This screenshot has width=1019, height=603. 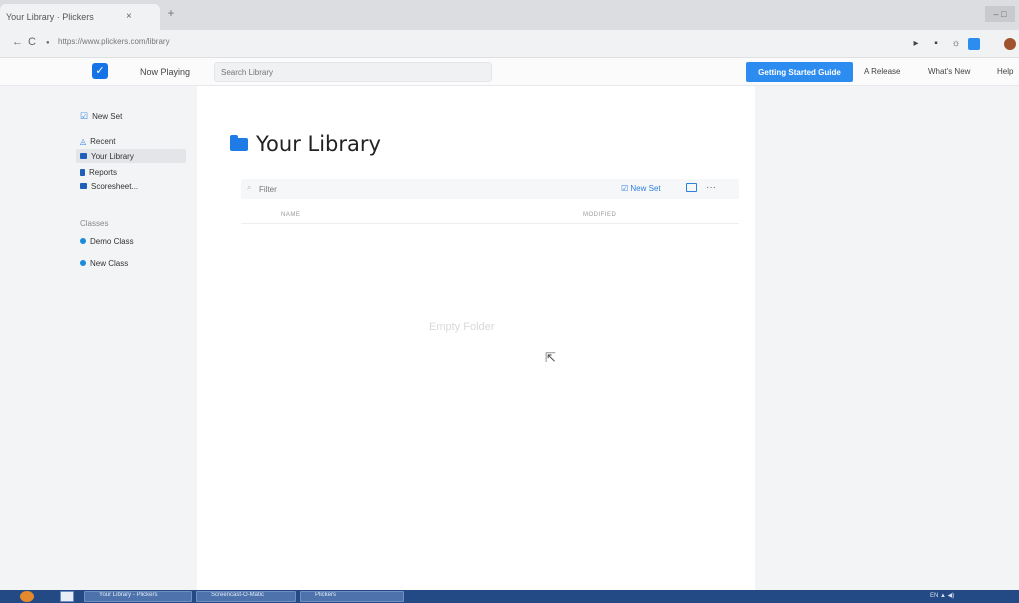 What do you see at coordinates (249, 187) in the screenshot?
I see `search-icon: ⌕` at bounding box center [249, 187].